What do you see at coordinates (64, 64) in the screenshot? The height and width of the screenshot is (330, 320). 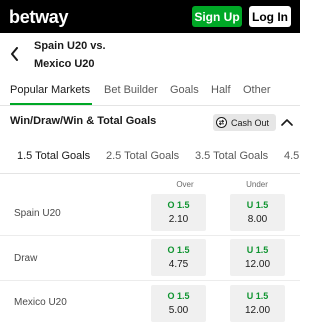 I see `away-team: Mexico U20` at bounding box center [64, 64].